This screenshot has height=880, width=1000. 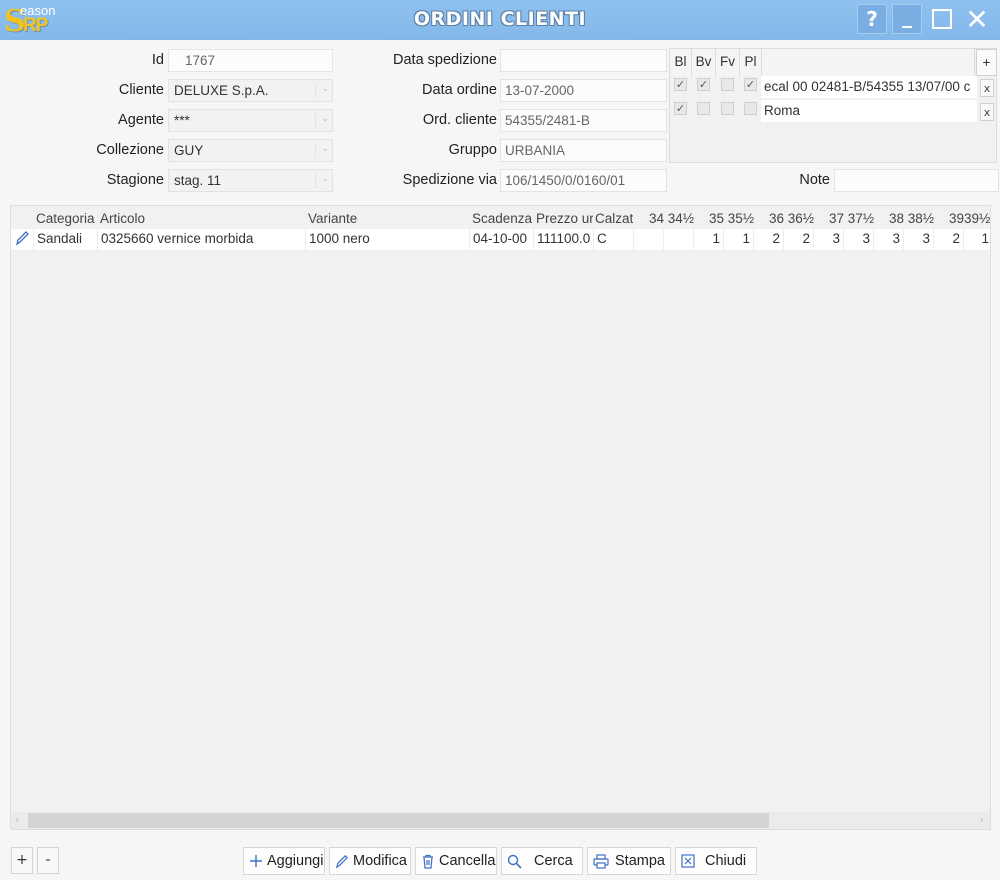 I want to click on header-scadenza: Scadenza, so click(x=503, y=218).